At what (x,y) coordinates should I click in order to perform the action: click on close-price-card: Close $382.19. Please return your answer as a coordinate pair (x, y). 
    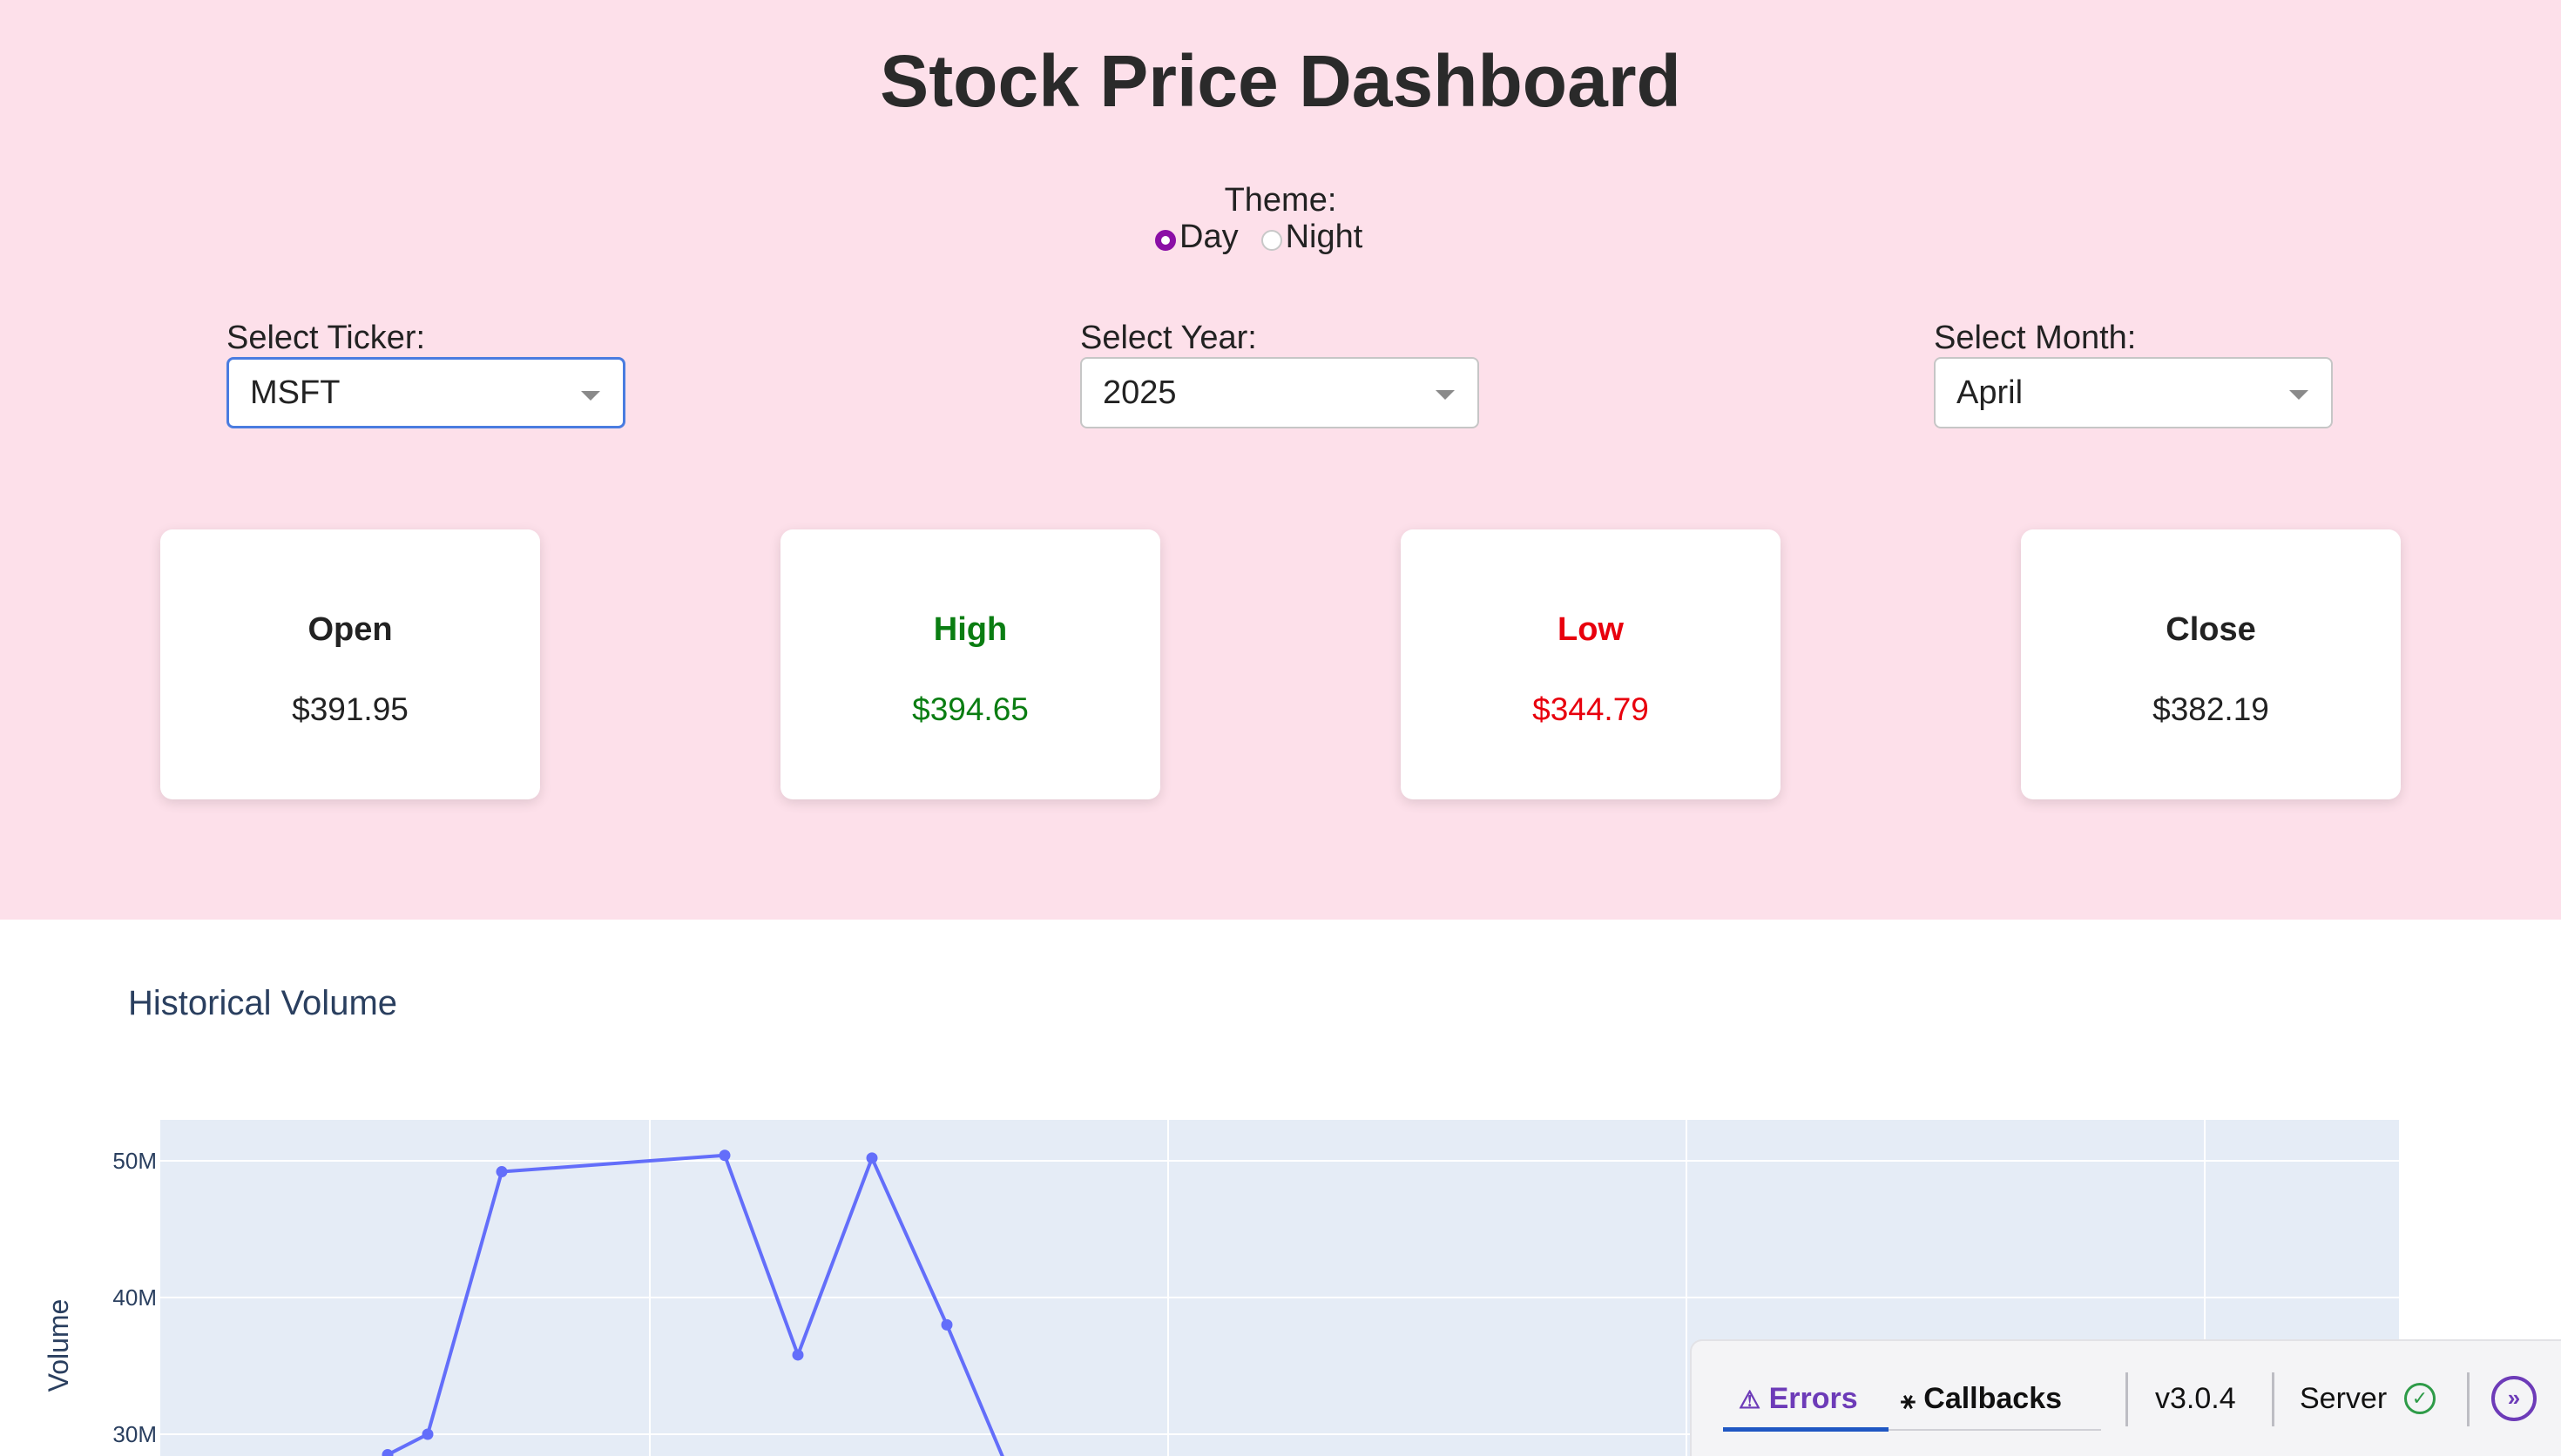
    Looking at the image, I should click on (2211, 664).